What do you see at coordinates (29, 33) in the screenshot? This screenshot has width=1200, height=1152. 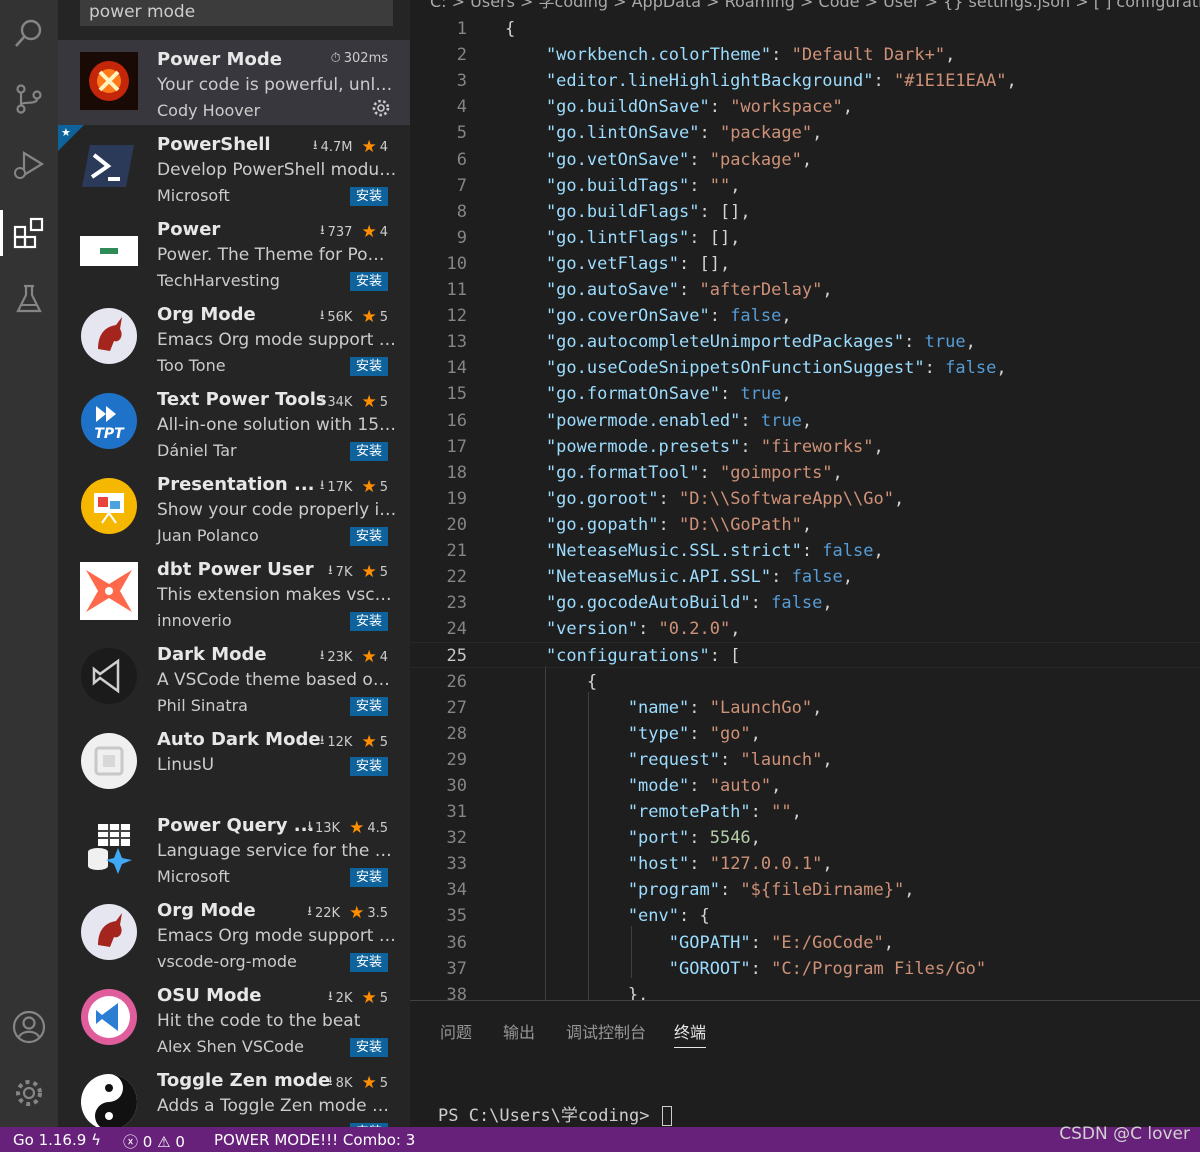 I see `search-icon` at bounding box center [29, 33].